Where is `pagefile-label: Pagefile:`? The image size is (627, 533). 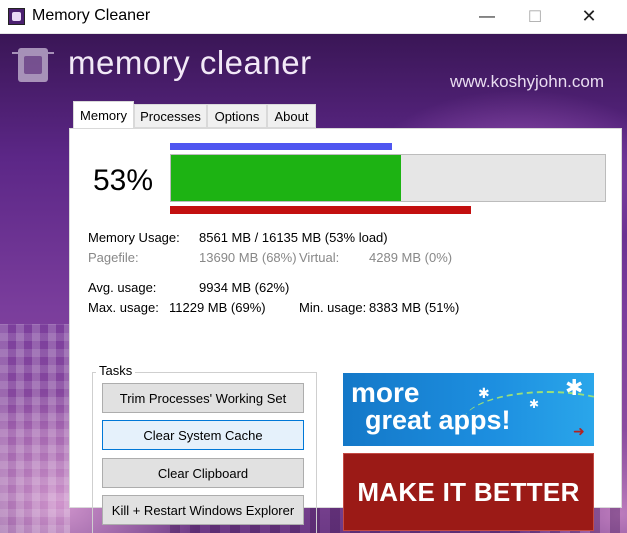
pagefile-label: Pagefile: is located at coordinates (113, 257).